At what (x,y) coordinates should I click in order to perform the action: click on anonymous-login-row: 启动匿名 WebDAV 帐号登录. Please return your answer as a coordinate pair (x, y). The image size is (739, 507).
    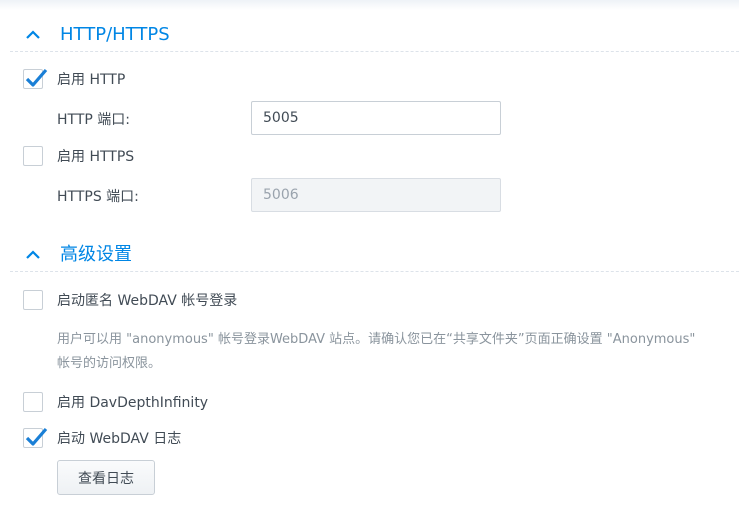
    Looking at the image, I should click on (130, 300).